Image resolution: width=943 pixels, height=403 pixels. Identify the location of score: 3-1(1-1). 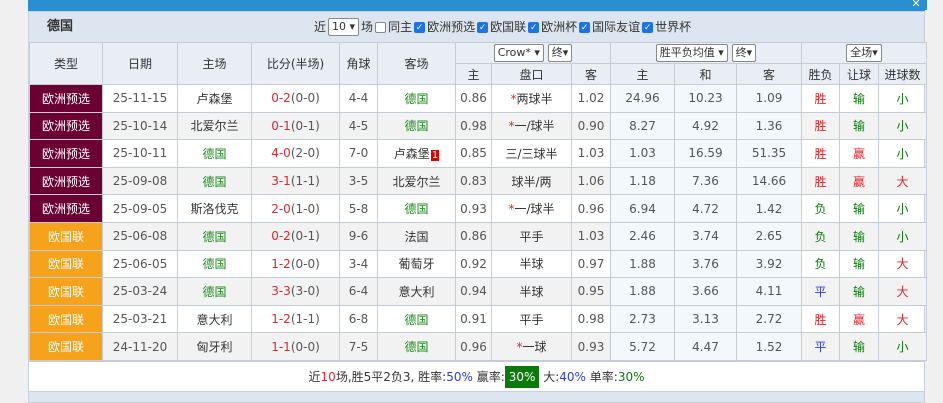
(295, 181).